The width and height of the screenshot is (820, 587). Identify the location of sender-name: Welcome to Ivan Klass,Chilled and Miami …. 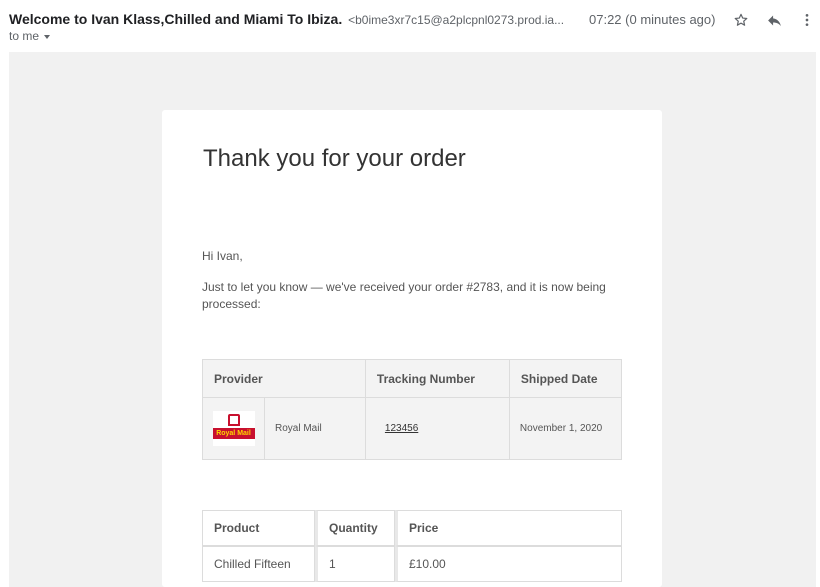
(175, 19).